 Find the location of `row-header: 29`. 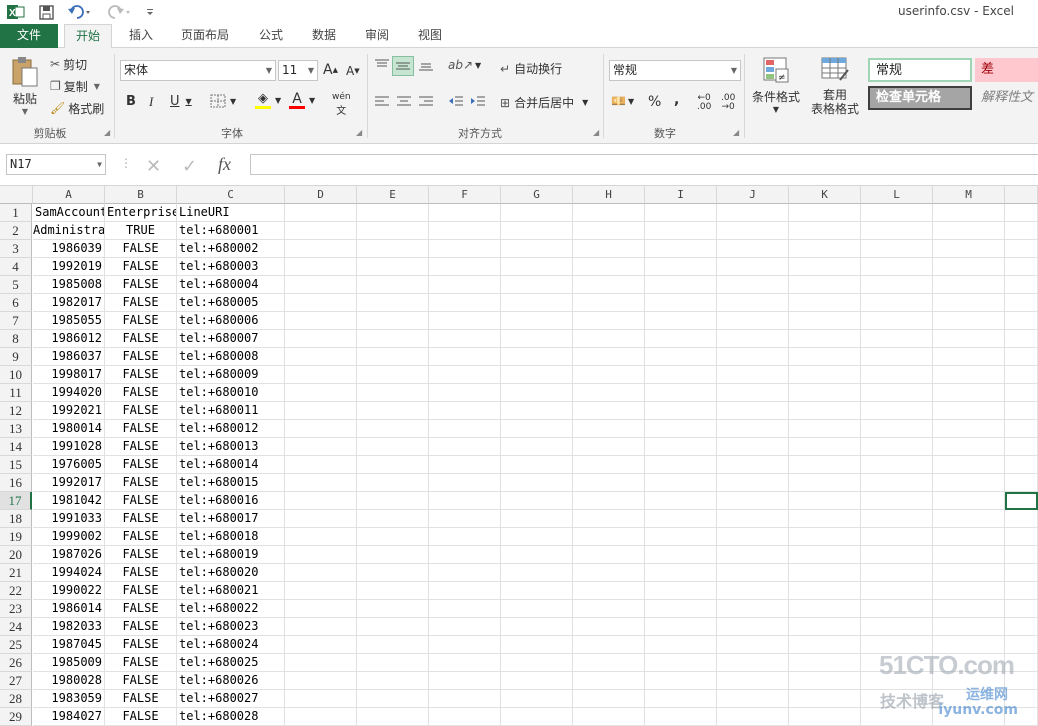

row-header: 29 is located at coordinates (16, 717).